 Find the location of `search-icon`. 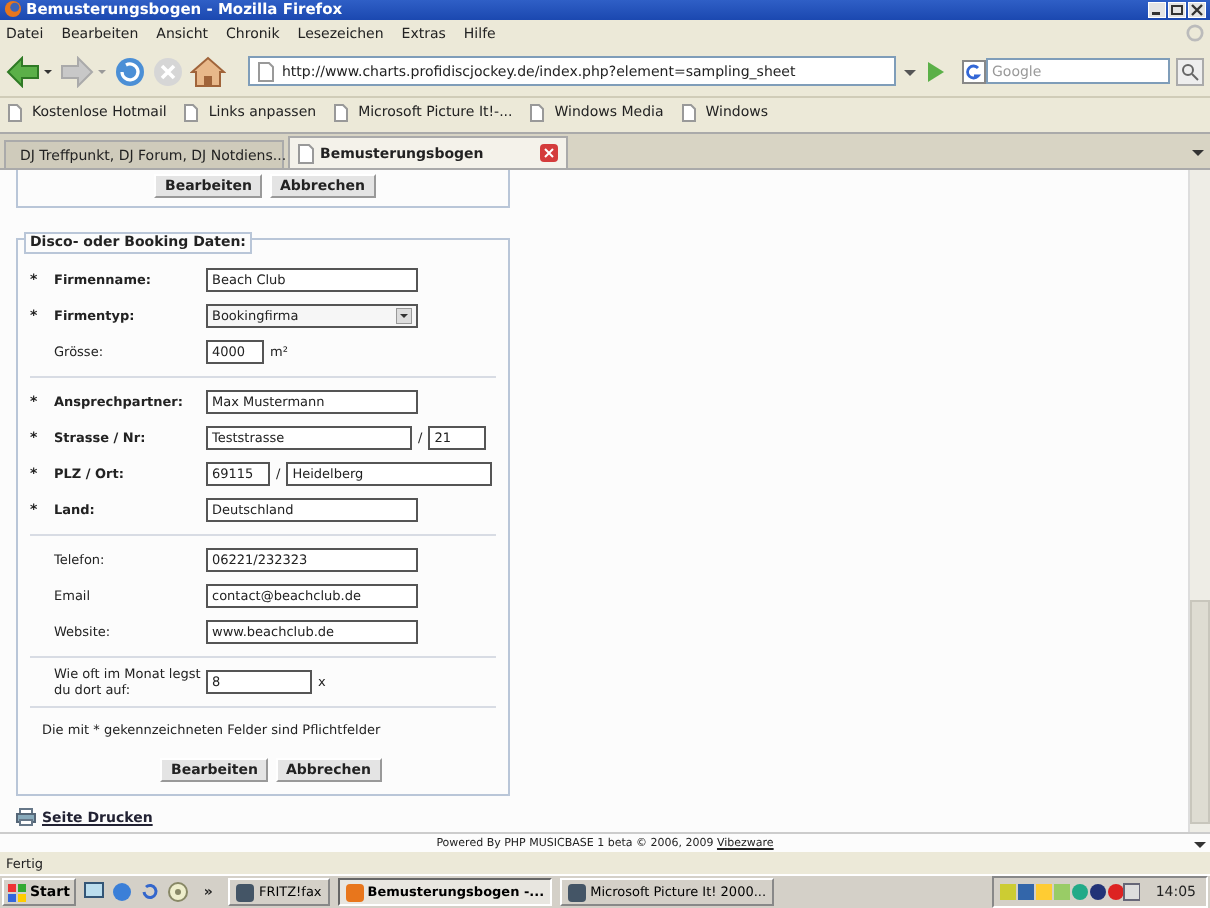

search-icon is located at coordinates (1190, 71).